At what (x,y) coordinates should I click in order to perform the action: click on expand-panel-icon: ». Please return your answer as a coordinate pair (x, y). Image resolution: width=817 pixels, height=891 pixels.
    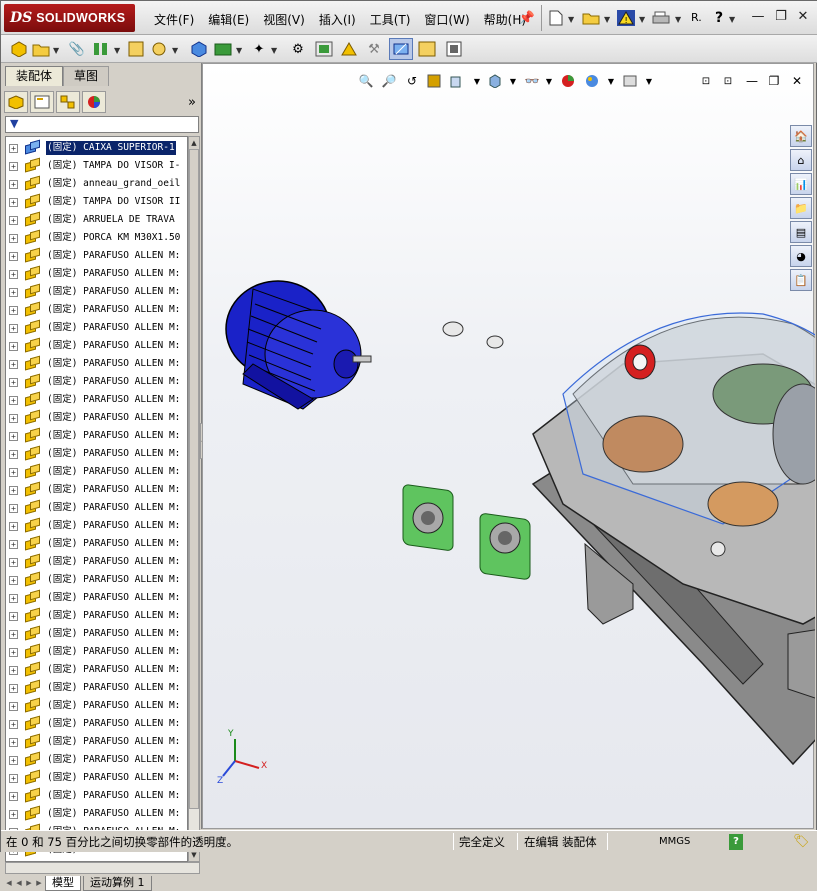
    Looking at the image, I should click on (192, 102).